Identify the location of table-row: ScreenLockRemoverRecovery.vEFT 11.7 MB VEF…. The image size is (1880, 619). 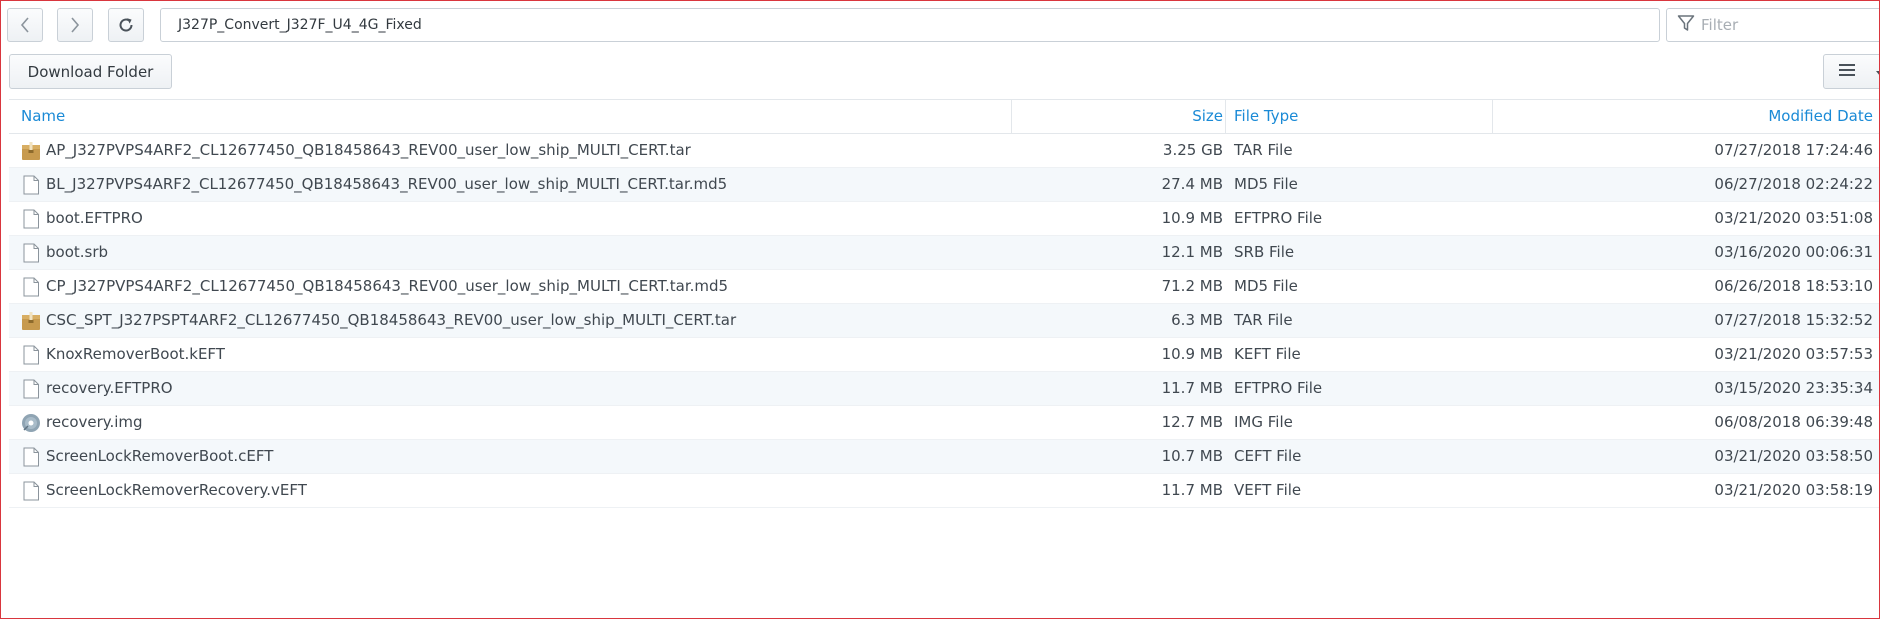
(944, 491).